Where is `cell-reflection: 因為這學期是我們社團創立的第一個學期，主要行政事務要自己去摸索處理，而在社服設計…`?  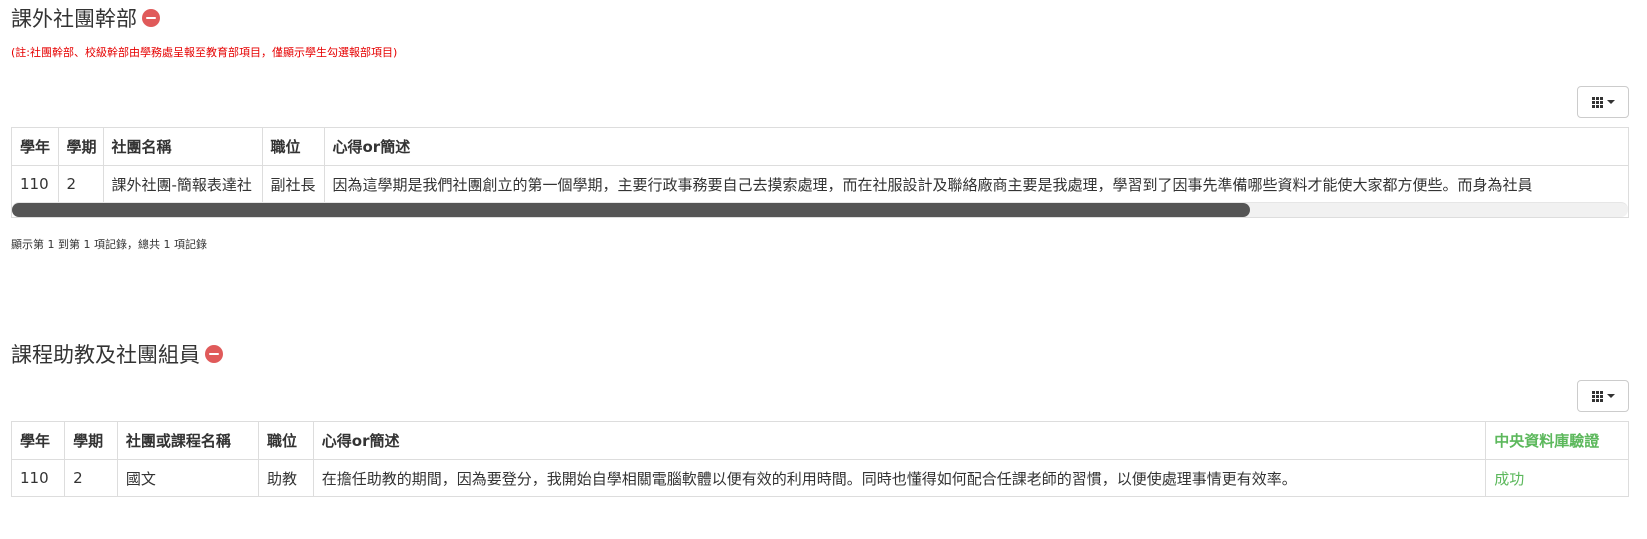 cell-reflection: 因為這學期是我們社團創立的第一個學期，主要行政事務要自己去摸索處理，而在社服設計… is located at coordinates (932, 184).